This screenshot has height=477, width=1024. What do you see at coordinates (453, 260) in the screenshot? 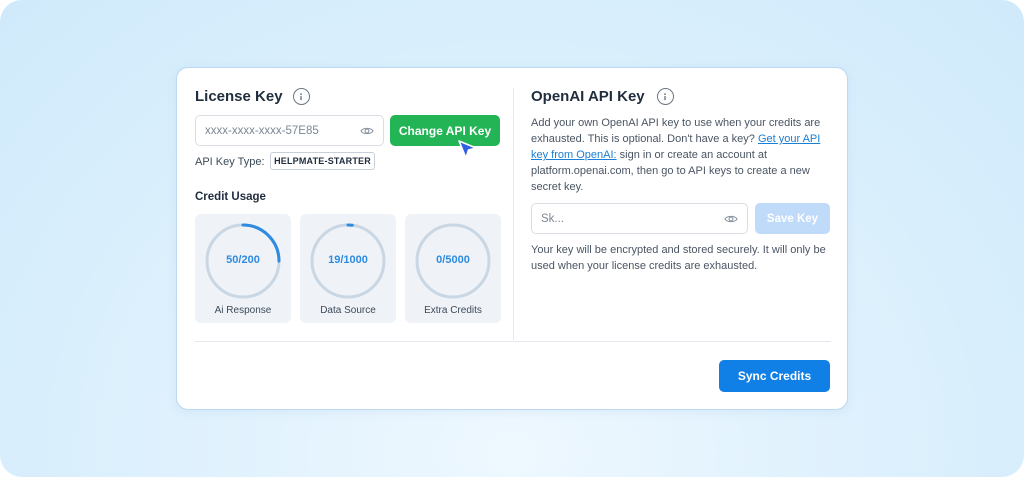
I see `usage-value: 0/5000` at bounding box center [453, 260].